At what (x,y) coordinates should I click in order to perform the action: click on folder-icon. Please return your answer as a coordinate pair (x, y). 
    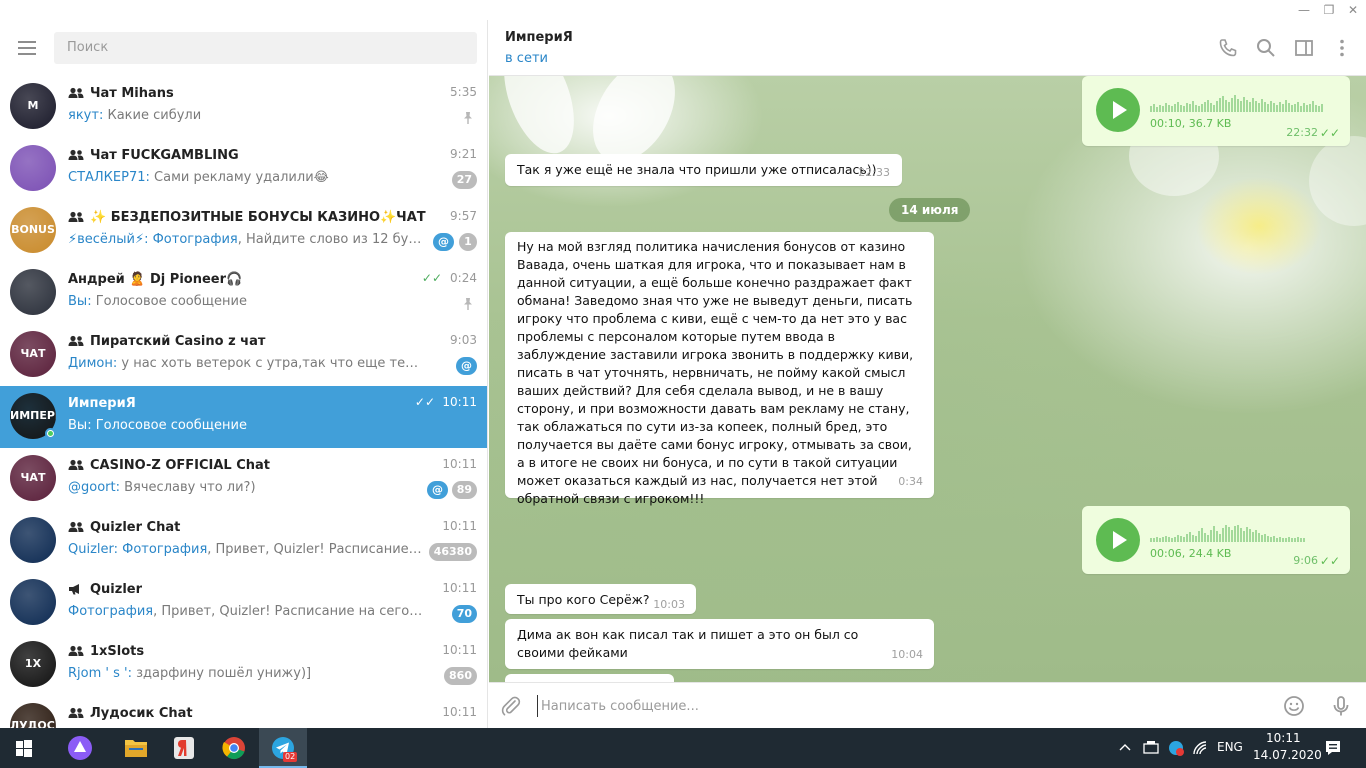
    Looking at the image, I should click on (136, 748).